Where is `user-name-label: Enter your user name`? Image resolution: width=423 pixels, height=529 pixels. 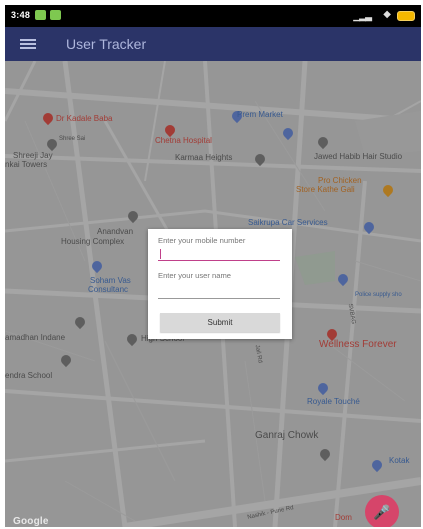 user-name-label: Enter your user name is located at coordinates (195, 275).